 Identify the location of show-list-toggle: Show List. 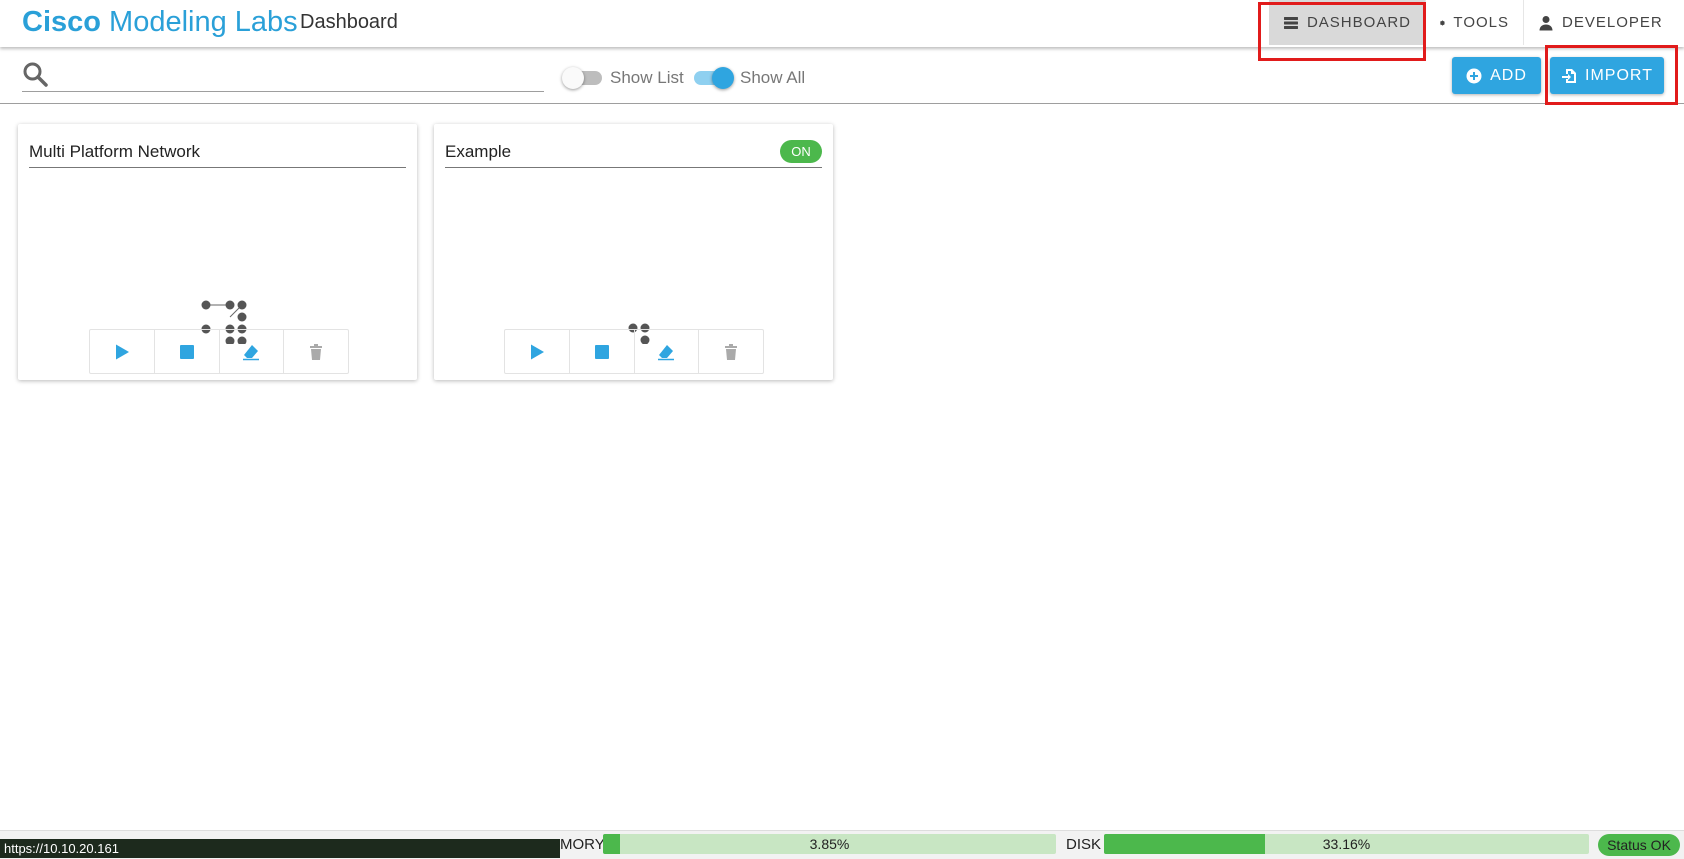
(623, 78).